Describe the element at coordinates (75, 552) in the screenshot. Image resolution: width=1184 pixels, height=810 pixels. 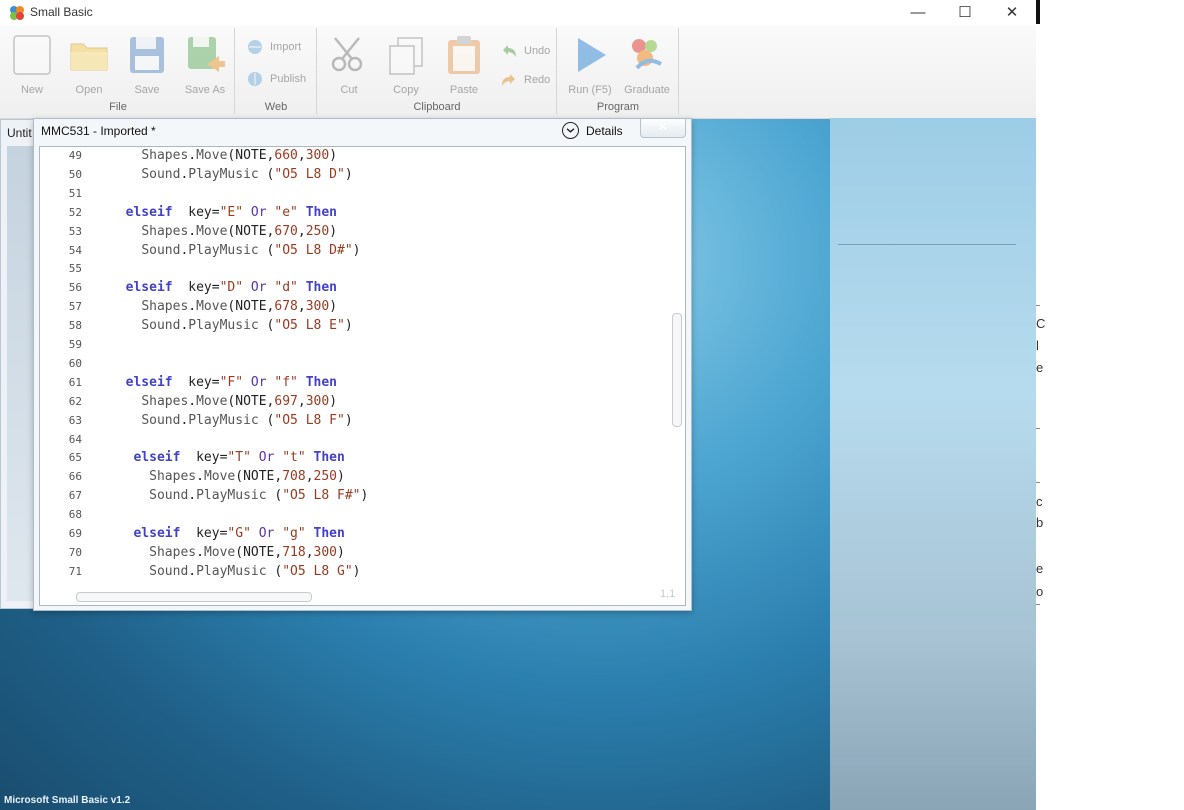
I see `line-number: 70` at that location.